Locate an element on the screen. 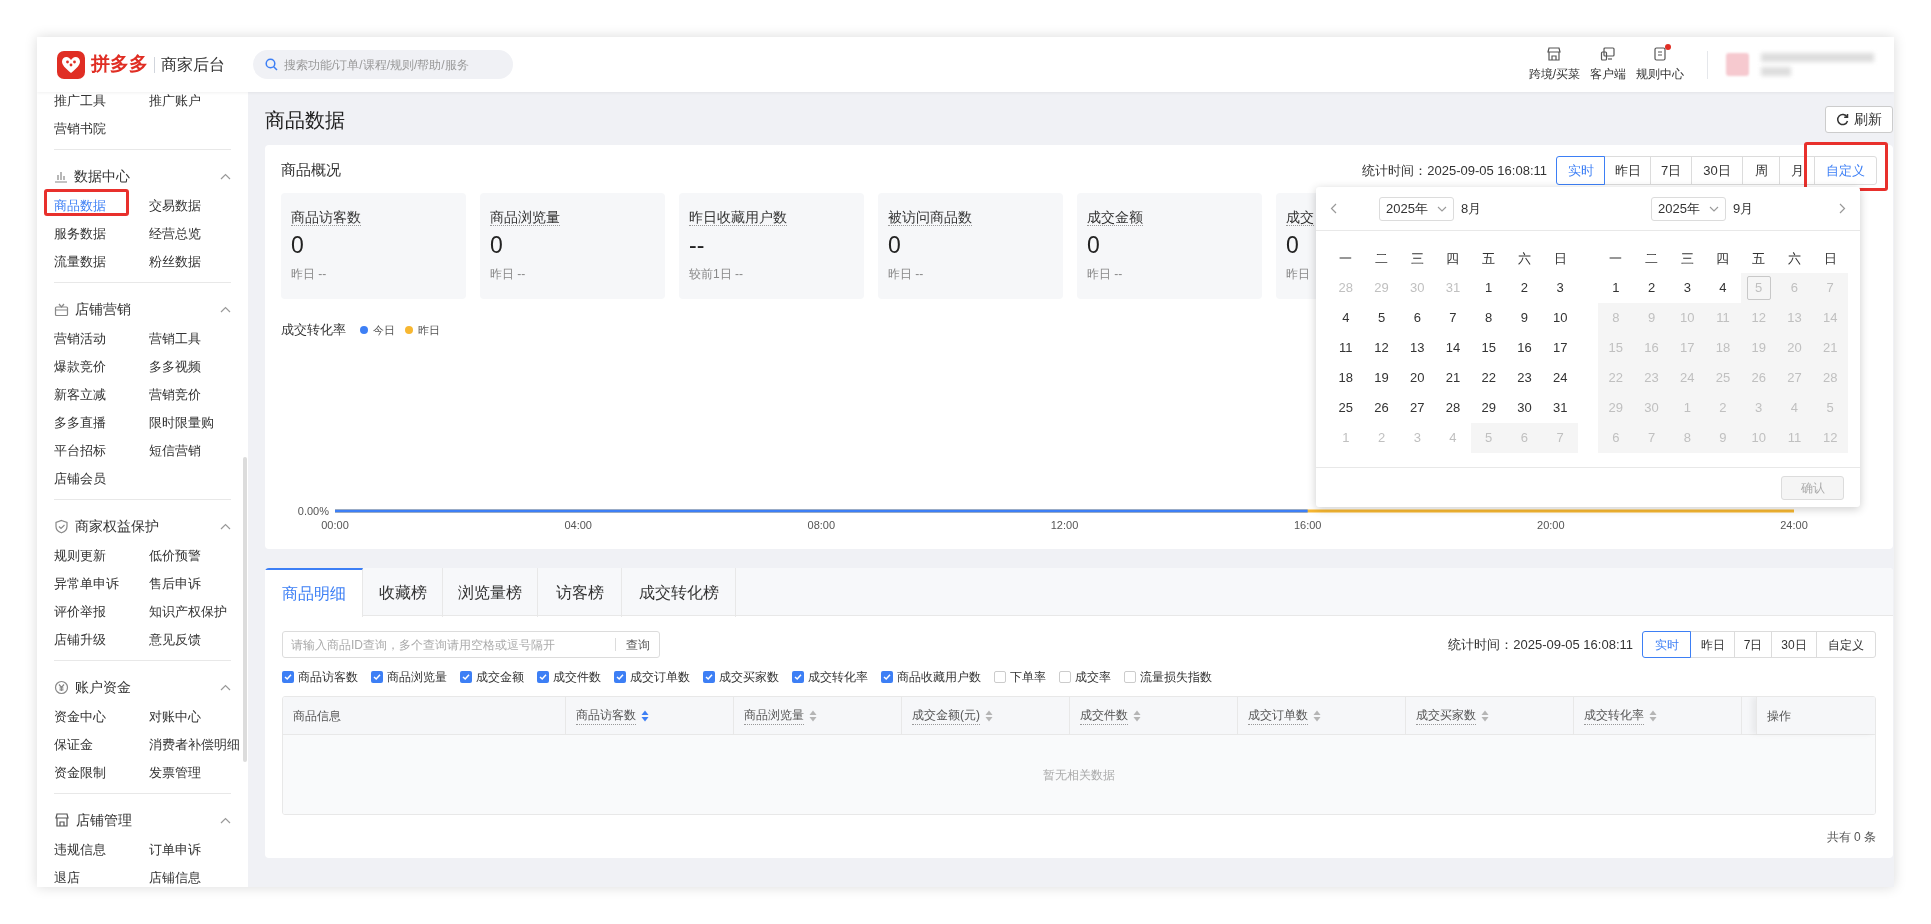  sidebar-link: 售后申诉 is located at coordinates (175, 584).